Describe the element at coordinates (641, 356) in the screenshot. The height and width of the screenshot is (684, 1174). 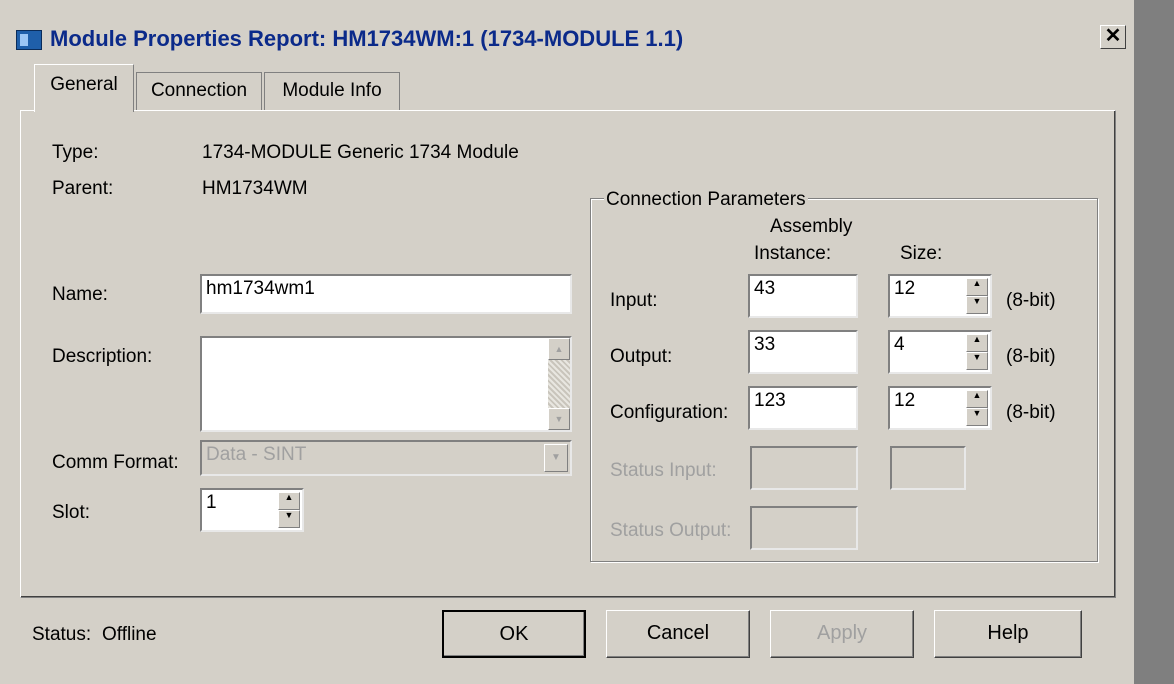
I see `output-label: Output:` at that location.